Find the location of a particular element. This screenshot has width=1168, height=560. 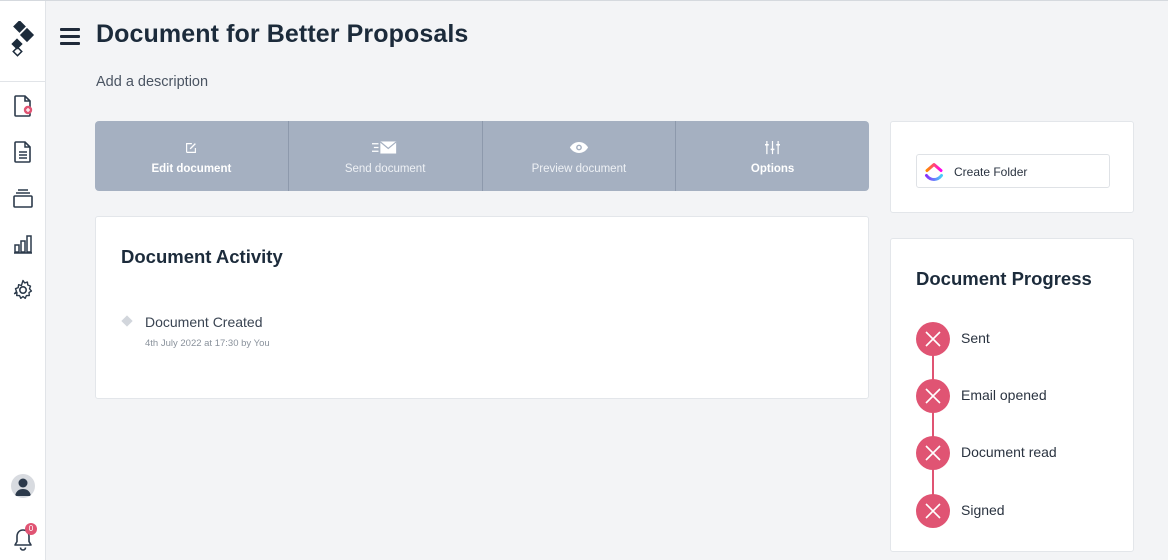

progress-step-label: Signed is located at coordinates (983, 510).